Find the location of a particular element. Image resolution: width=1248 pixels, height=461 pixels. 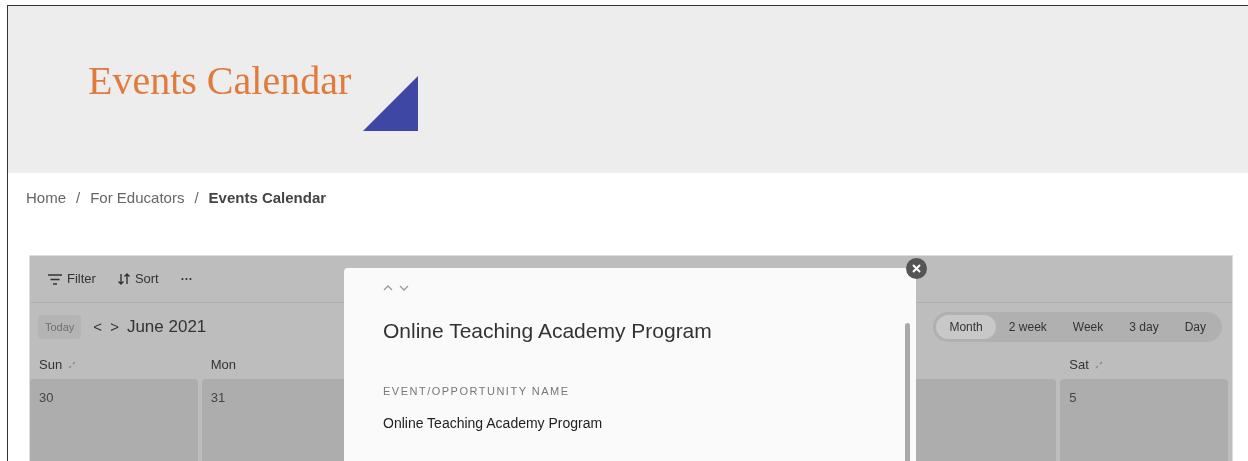

view-tab: Day is located at coordinates (1195, 327).